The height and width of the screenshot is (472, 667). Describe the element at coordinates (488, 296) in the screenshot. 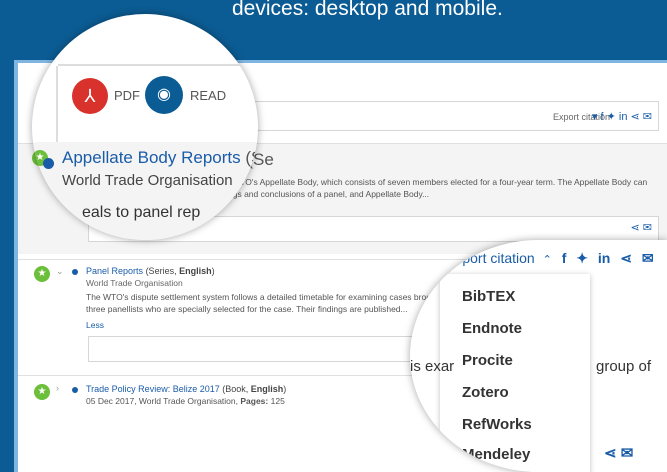

I see `menu-item-bibtex: BibTEX` at that location.